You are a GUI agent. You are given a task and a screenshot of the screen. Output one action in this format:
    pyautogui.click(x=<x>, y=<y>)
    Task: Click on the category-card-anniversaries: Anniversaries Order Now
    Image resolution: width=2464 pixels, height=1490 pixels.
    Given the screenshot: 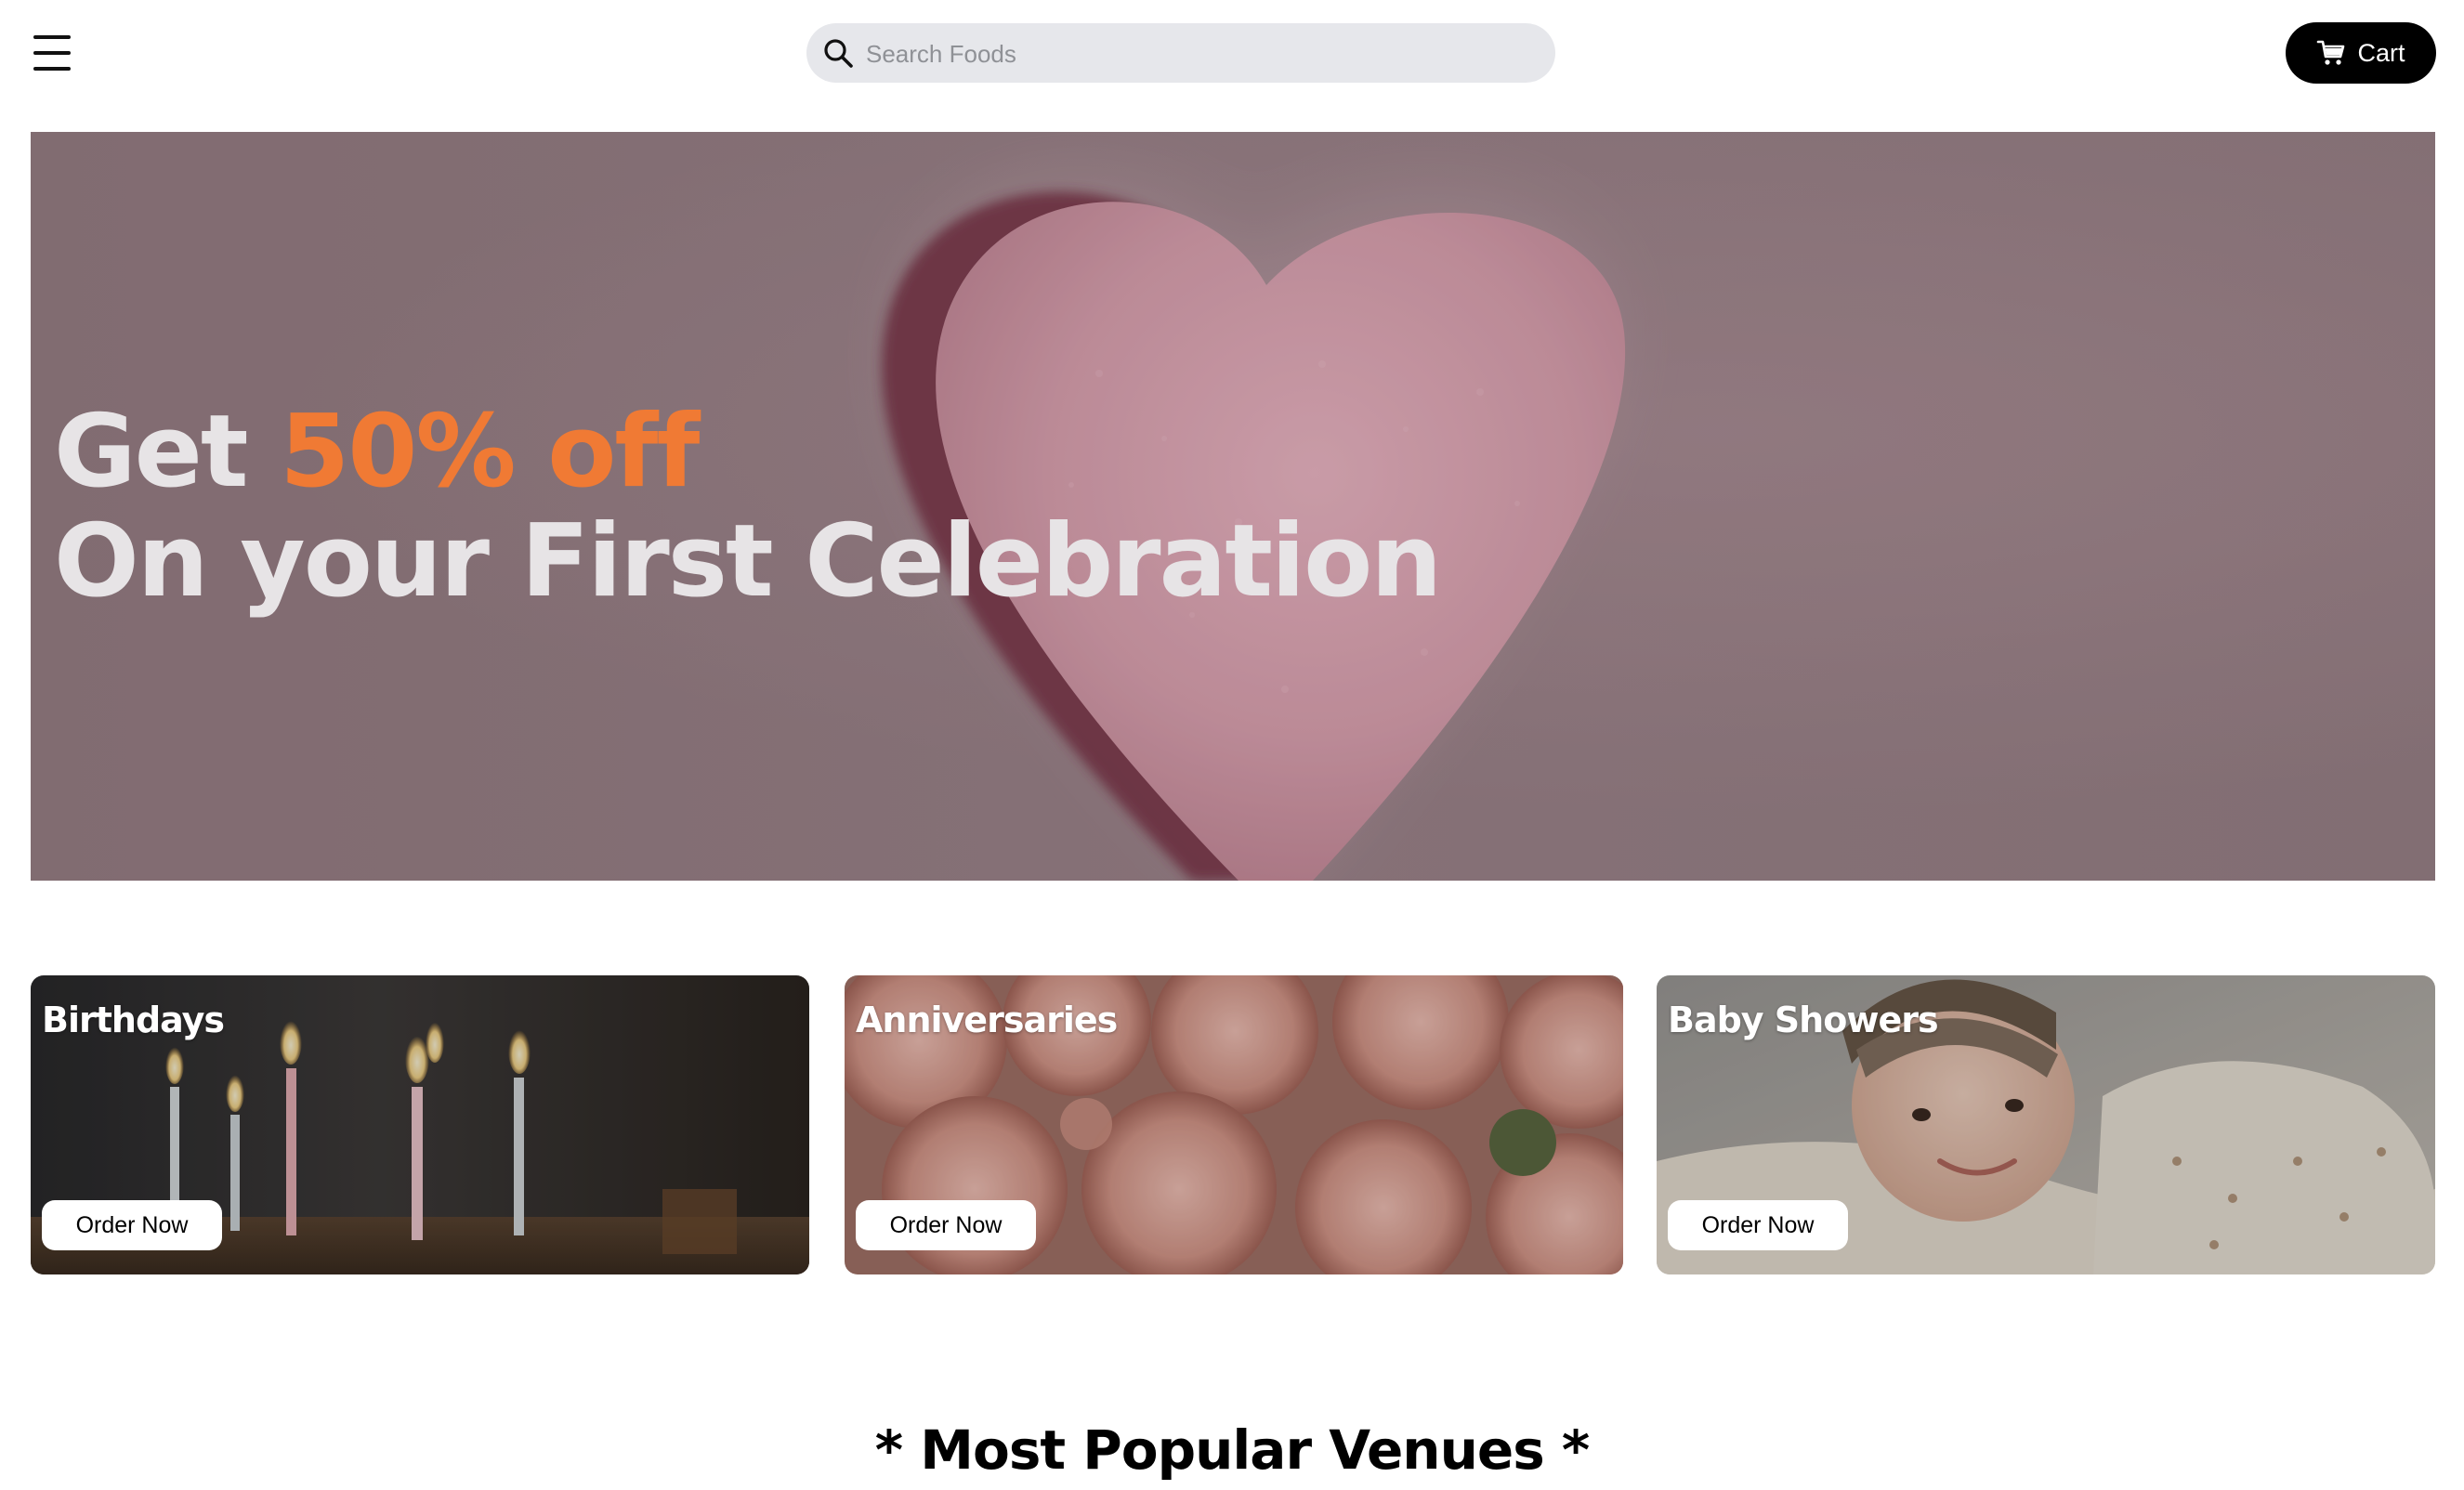 What is the action you would take?
    pyautogui.click(x=1234, y=1124)
    